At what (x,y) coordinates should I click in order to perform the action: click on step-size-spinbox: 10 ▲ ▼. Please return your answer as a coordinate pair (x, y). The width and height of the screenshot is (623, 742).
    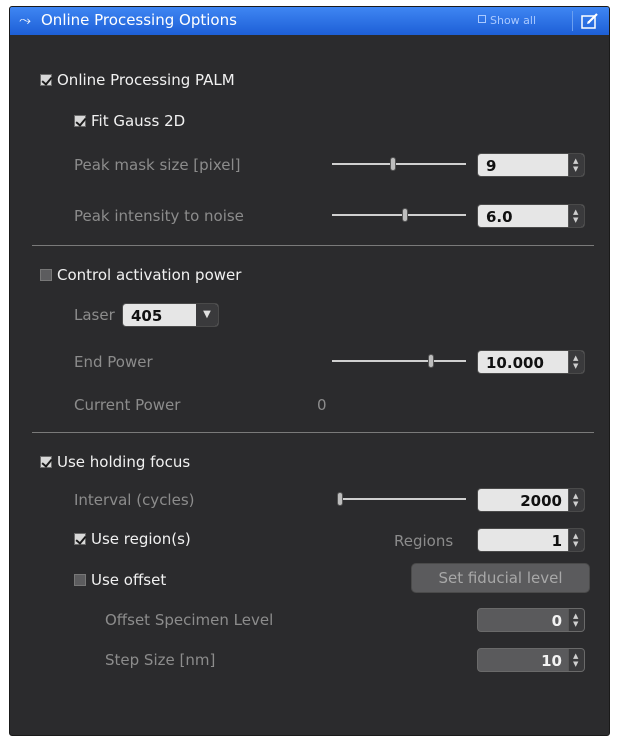
    Looking at the image, I should click on (531, 660).